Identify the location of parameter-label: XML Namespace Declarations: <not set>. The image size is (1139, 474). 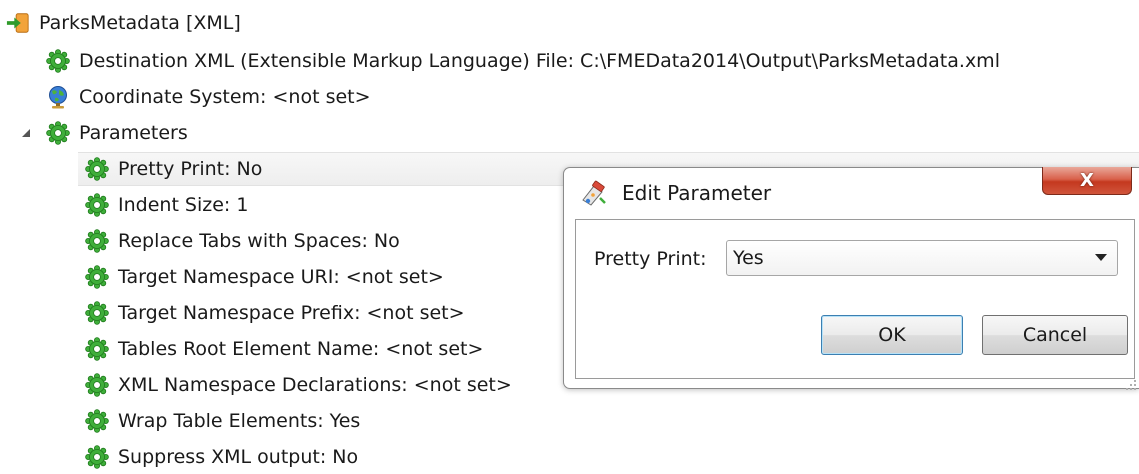
(315, 385).